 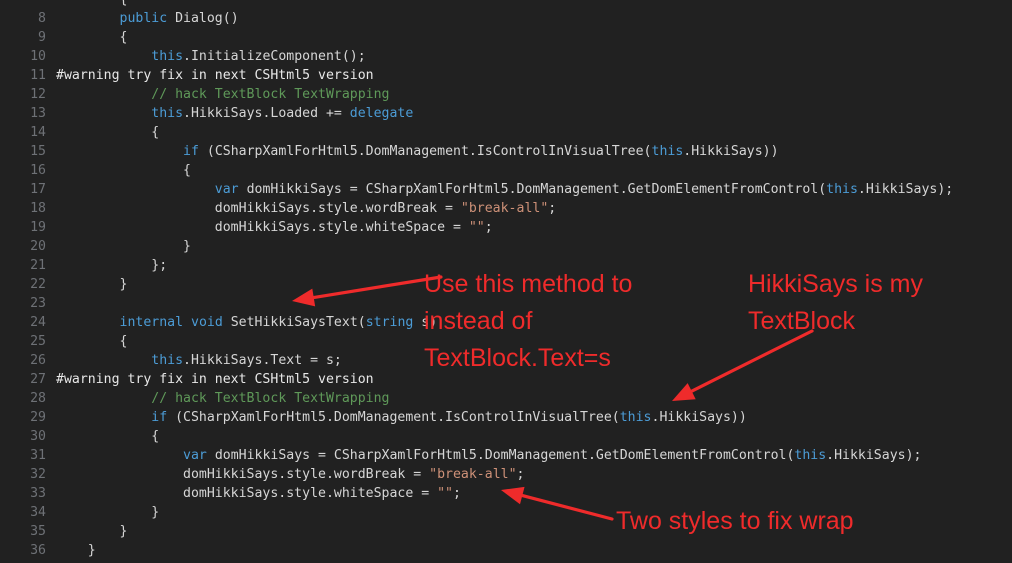 What do you see at coordinates (506, 37) in the screenshot?
I see `code-line: 9 {` at bounding box center [506, 37].